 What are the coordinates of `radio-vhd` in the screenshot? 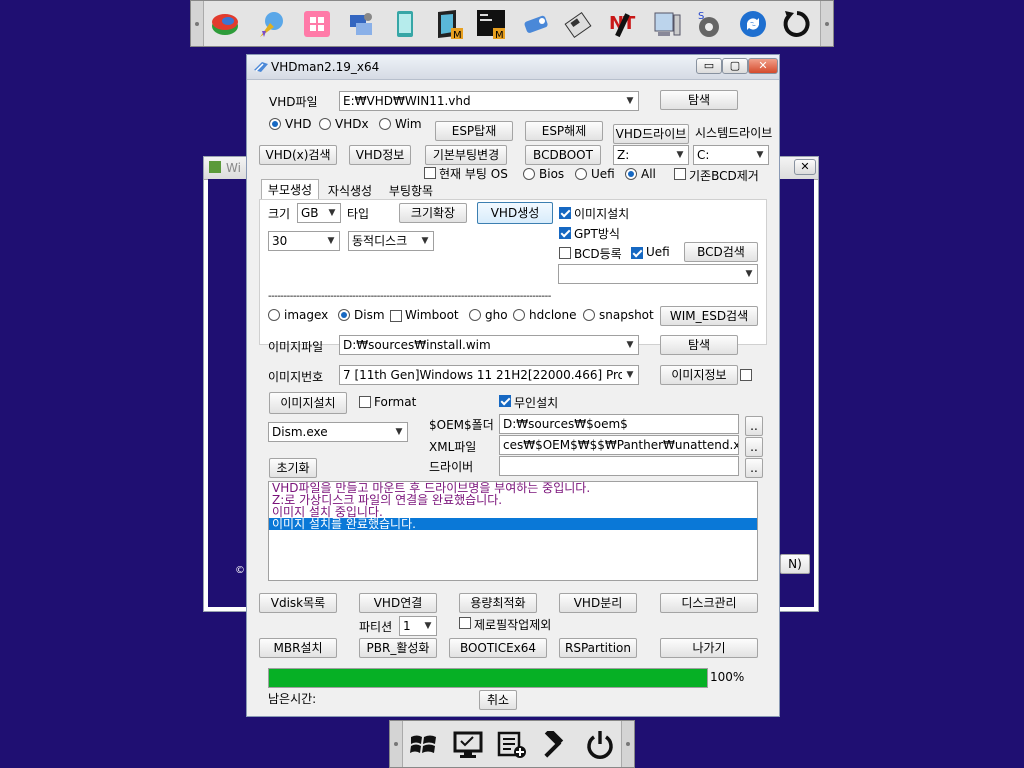 It's located at (275, 124).